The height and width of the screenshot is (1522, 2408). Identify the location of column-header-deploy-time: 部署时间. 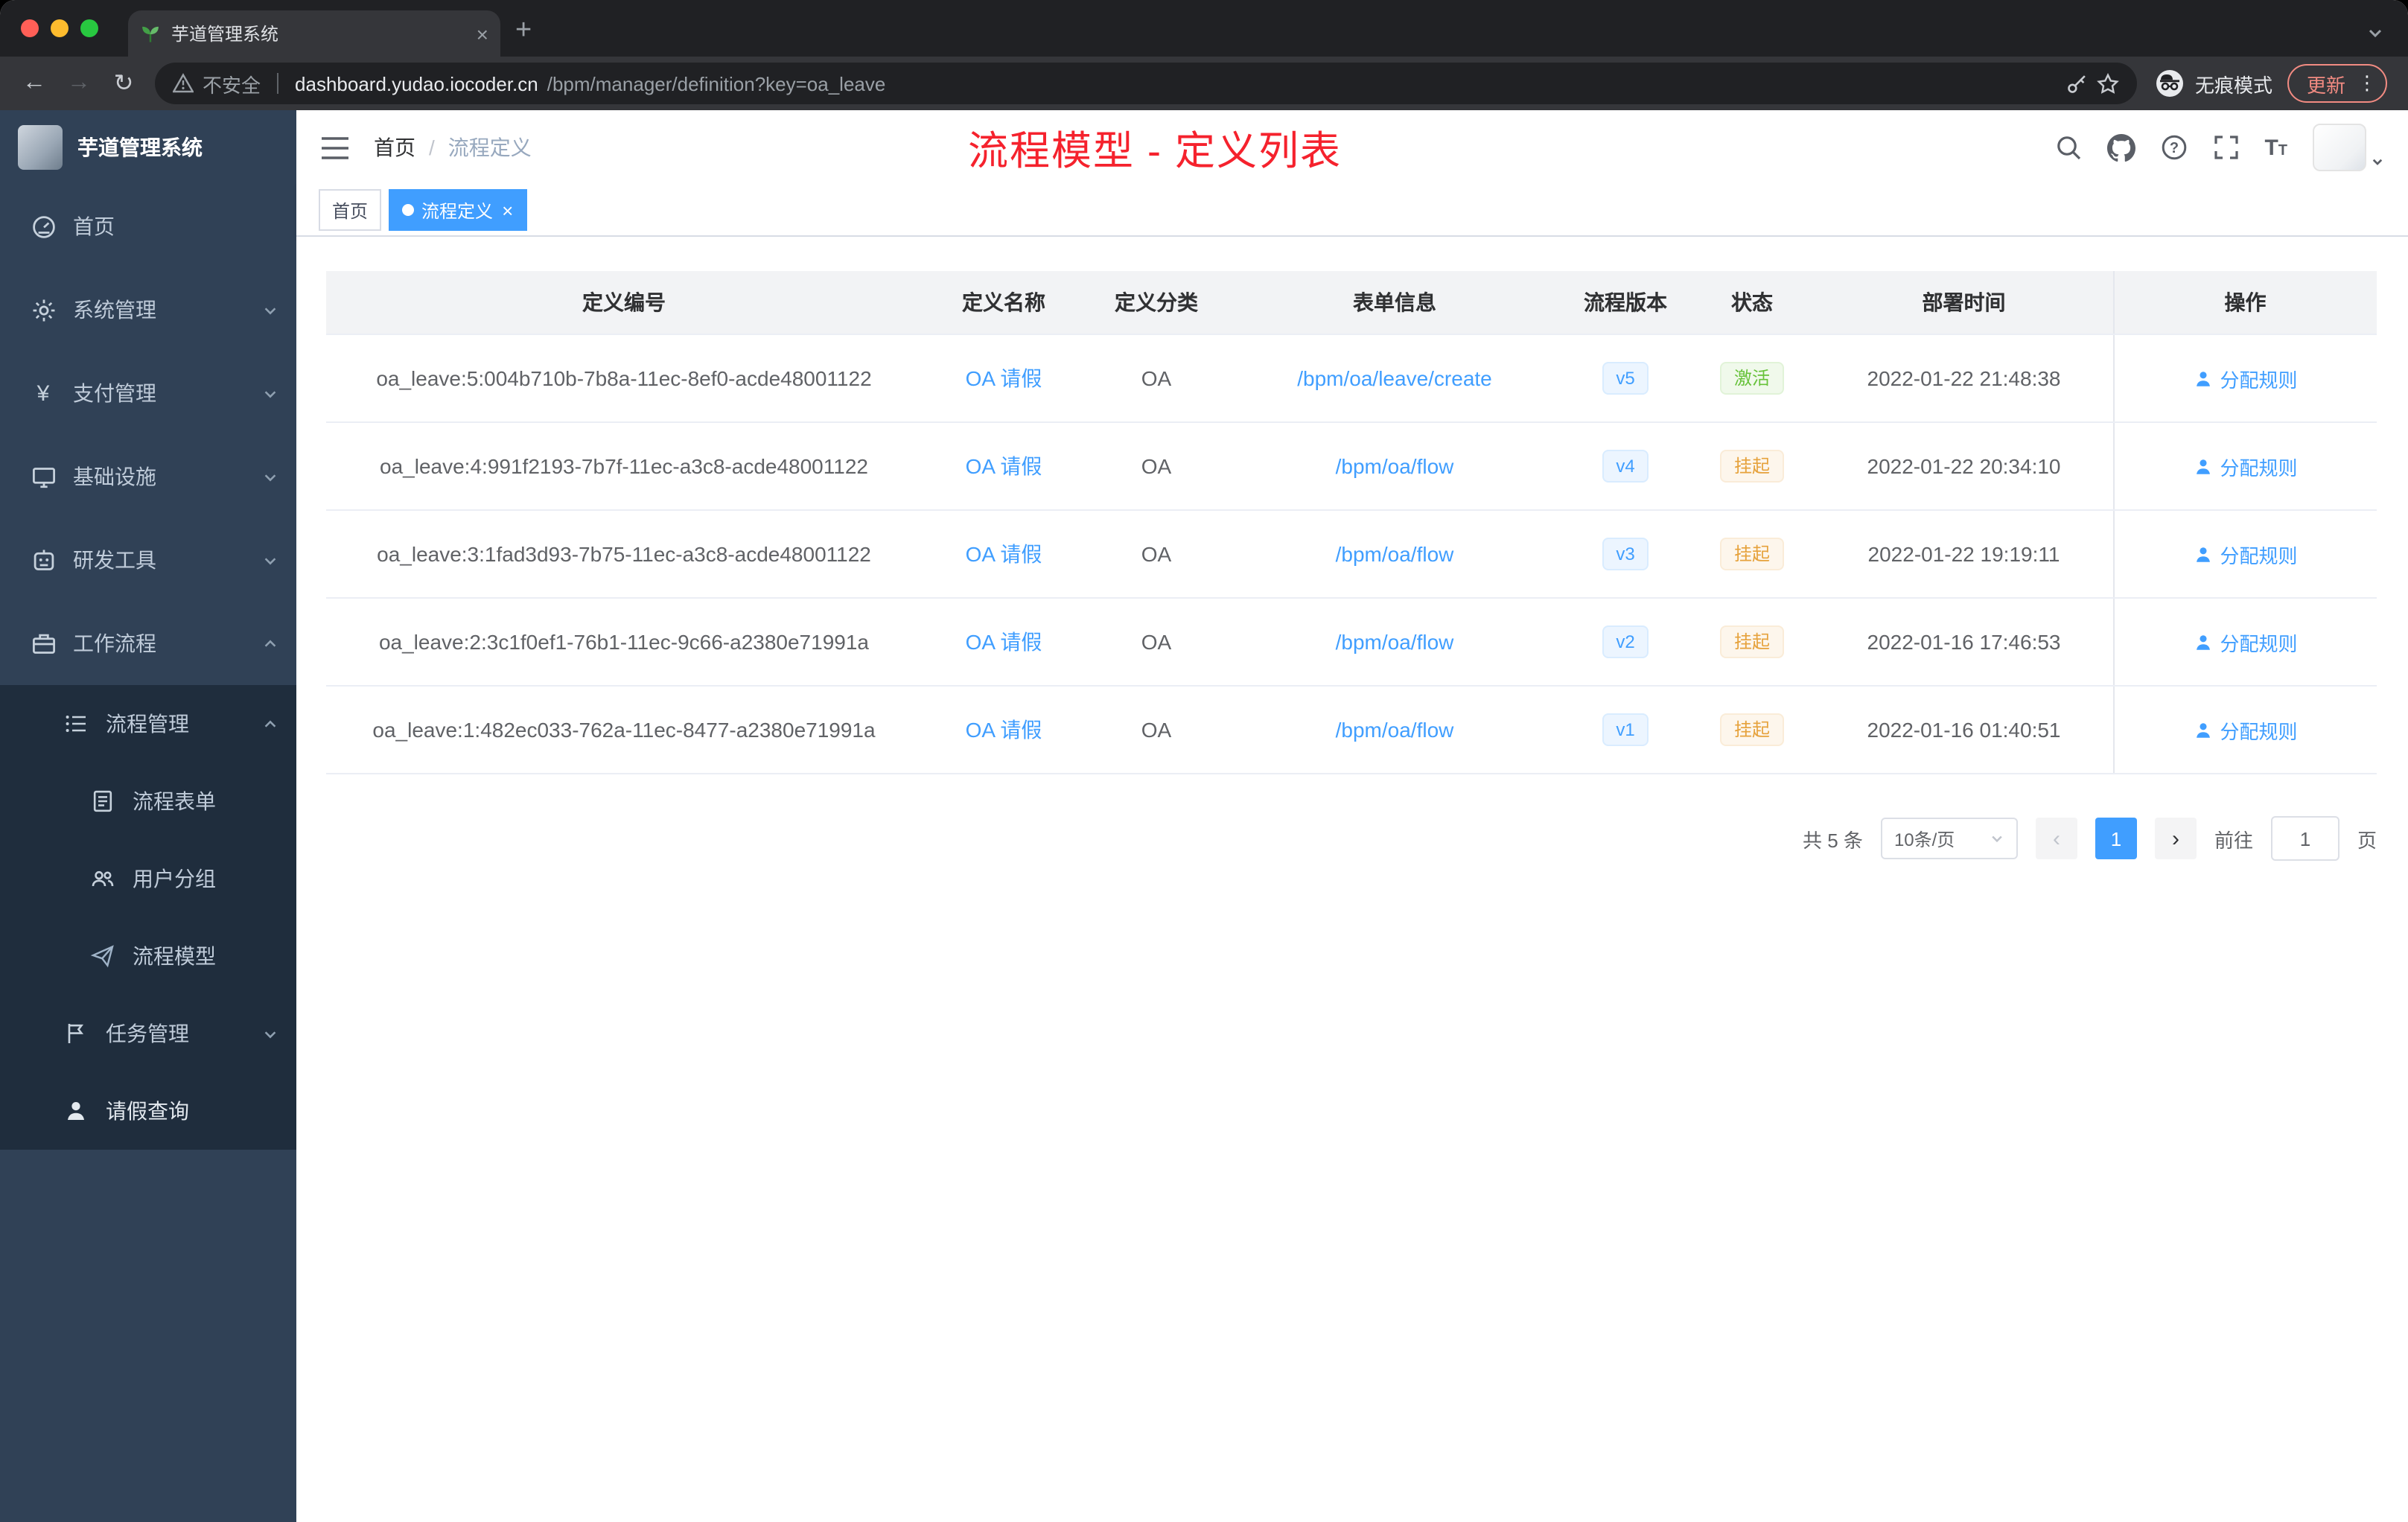
(1964, 303).